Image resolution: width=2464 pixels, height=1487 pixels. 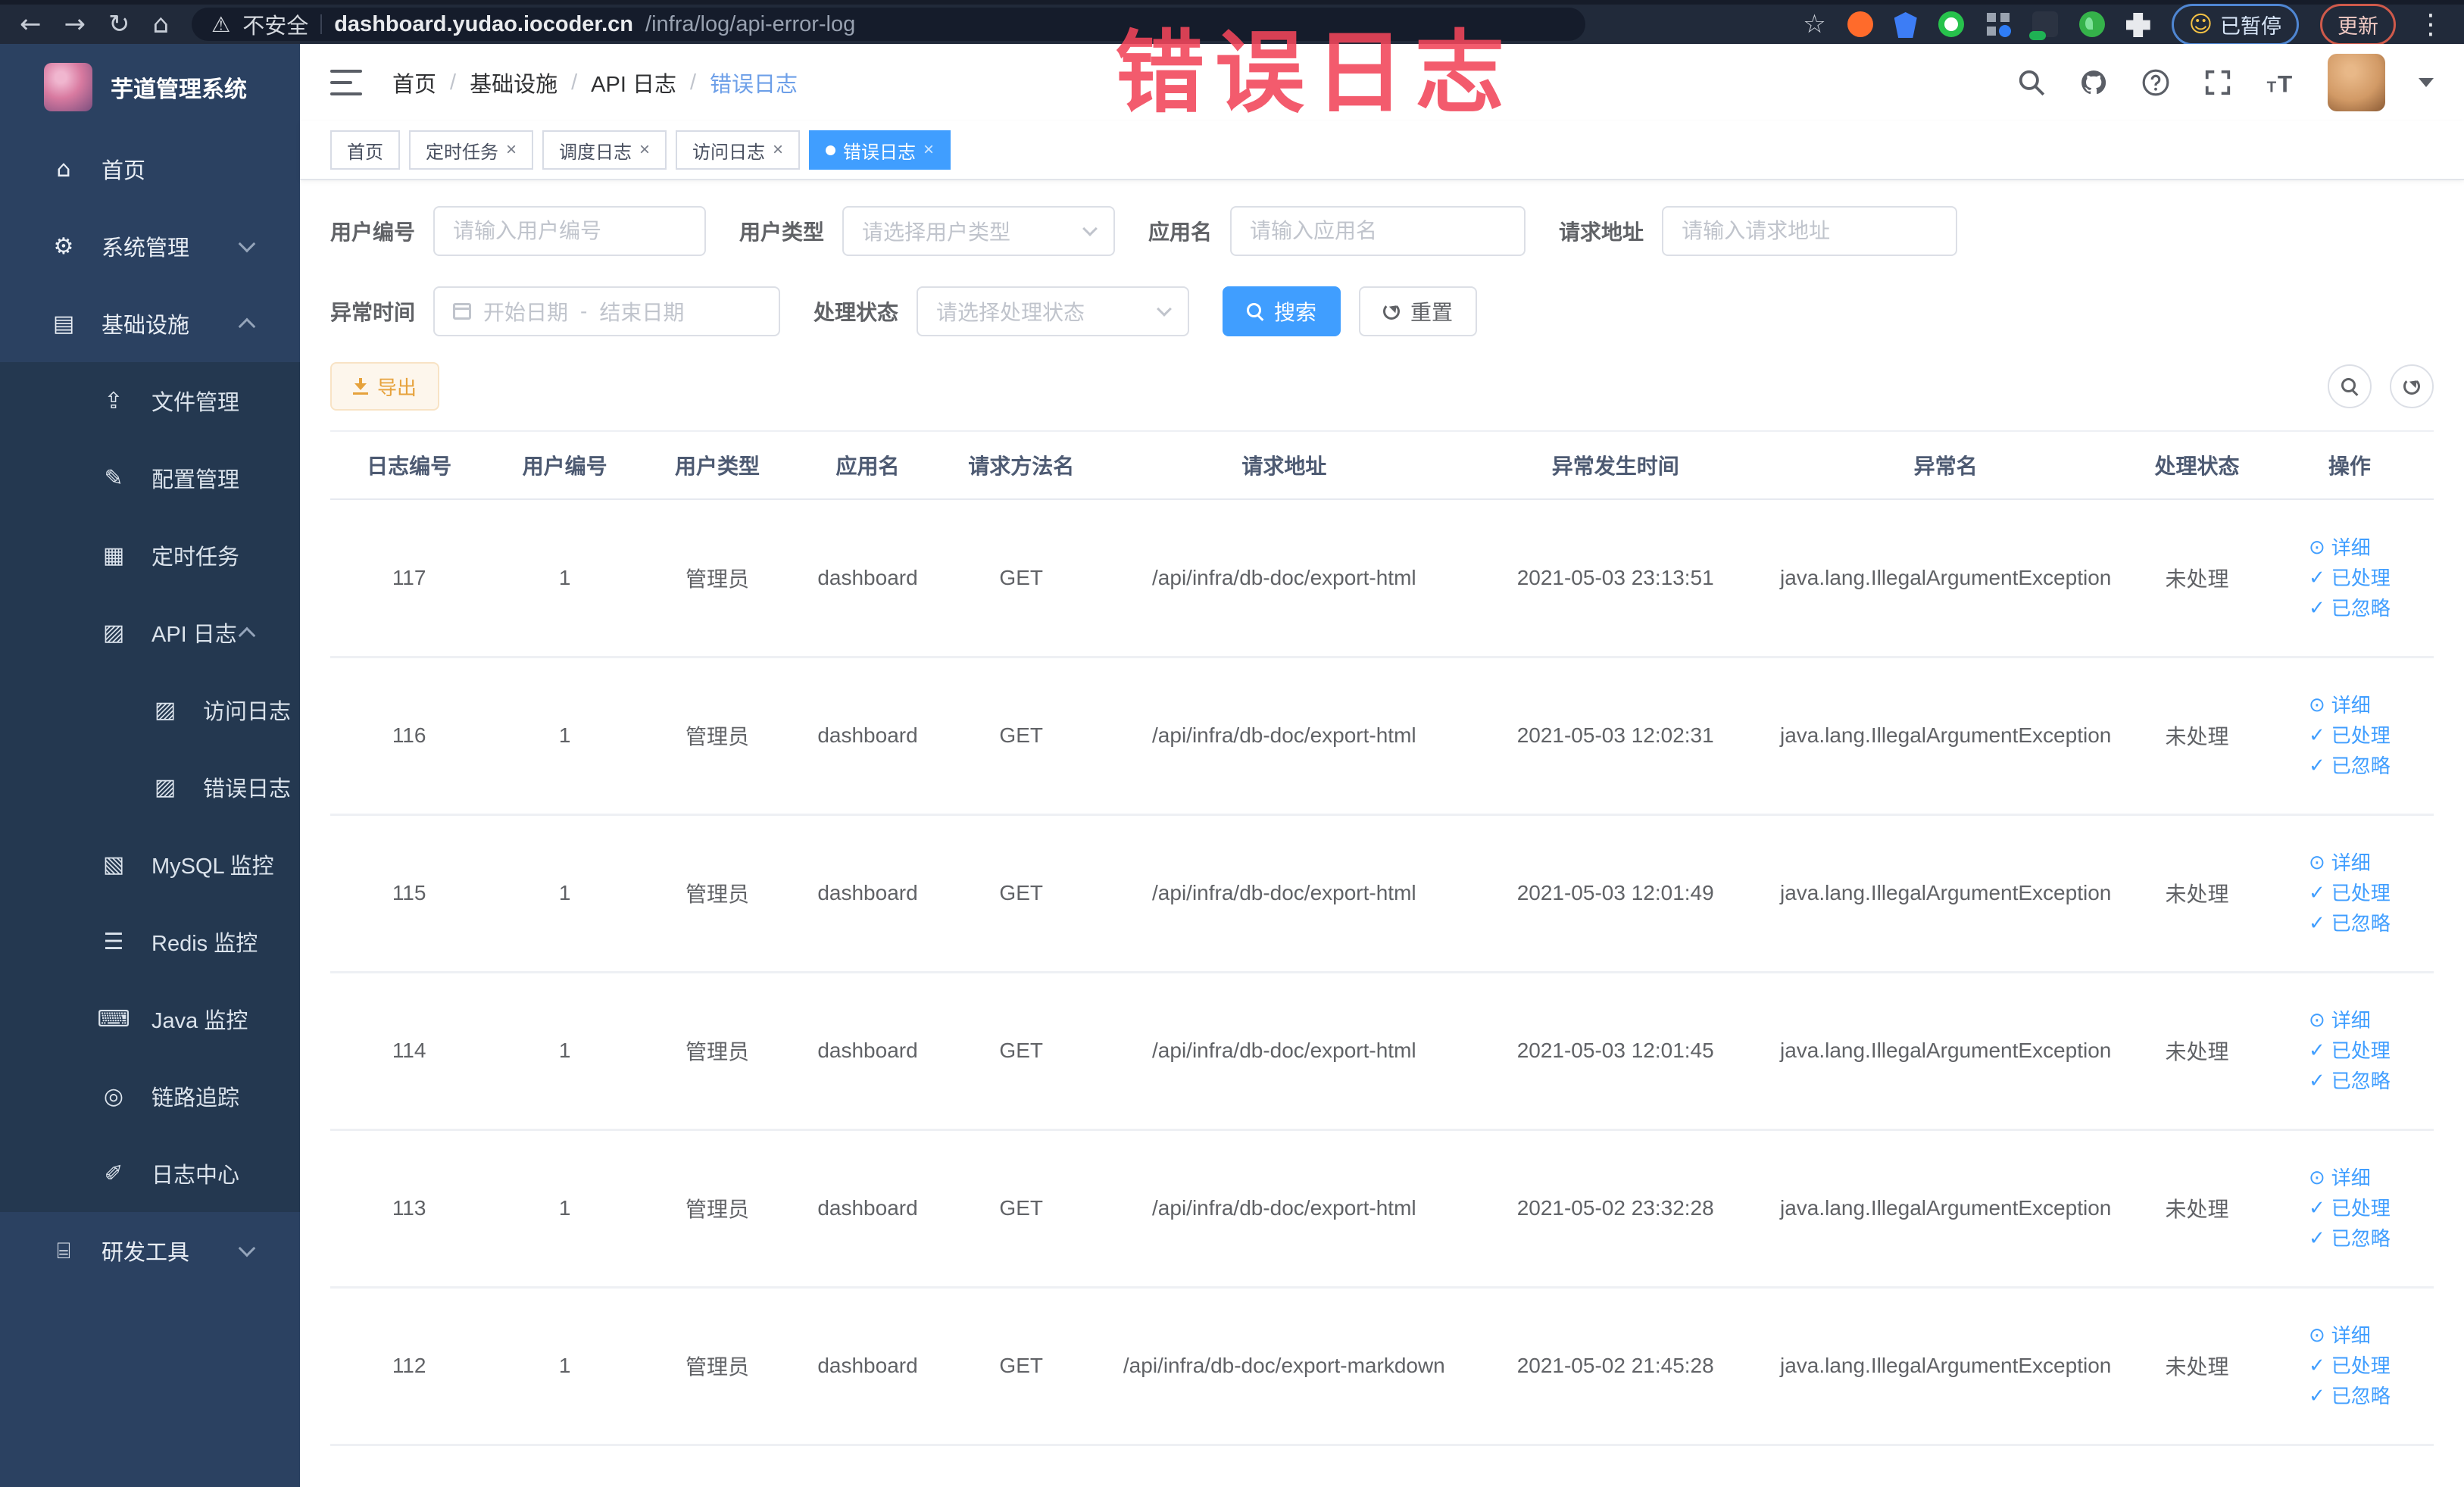 What do you see at coordinates (150, 787) in the screenshot?
I see `sidebar-item: ▨ 错误日志` at bounding box center [150, 787].